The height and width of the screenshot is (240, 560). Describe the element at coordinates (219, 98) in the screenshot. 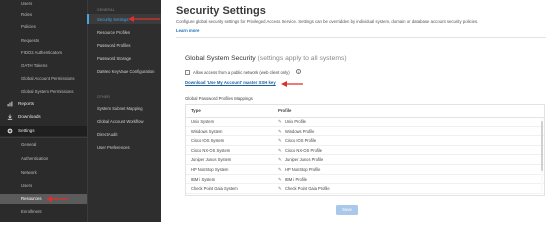

I see `mappings-title: Global Password Profiles Mappings` at that location.